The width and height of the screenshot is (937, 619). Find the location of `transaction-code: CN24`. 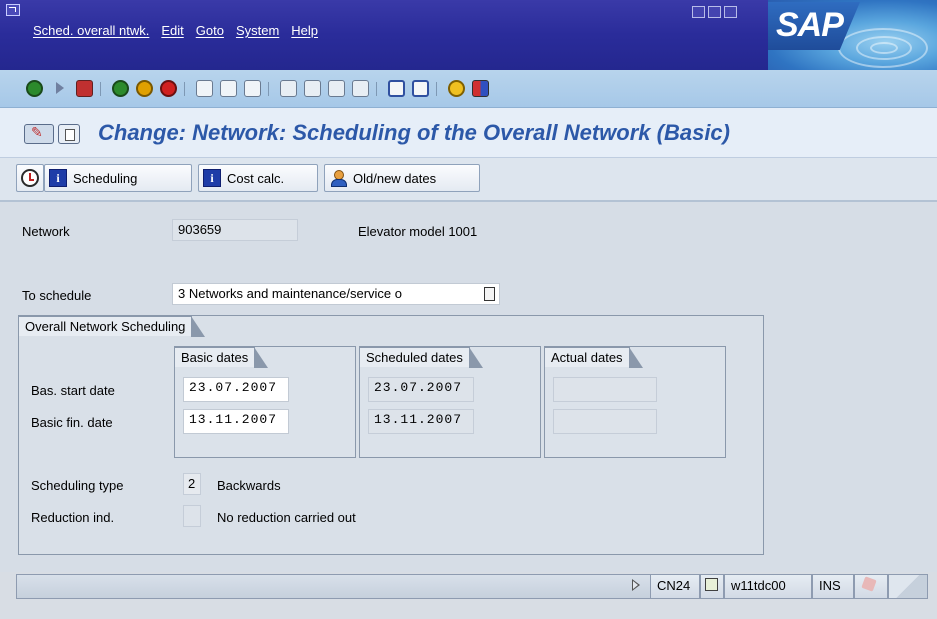

transaction-code: CN24 is located at coordinates (675, 586).